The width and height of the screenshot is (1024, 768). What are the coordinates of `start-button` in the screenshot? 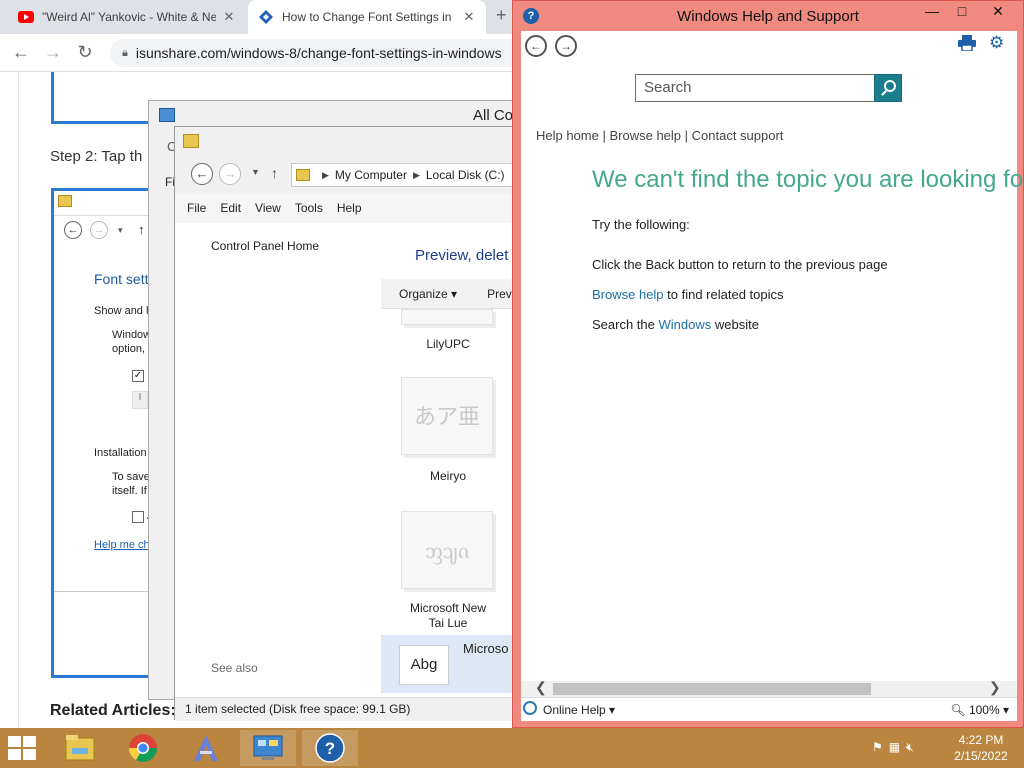 It's located at (23, 748).